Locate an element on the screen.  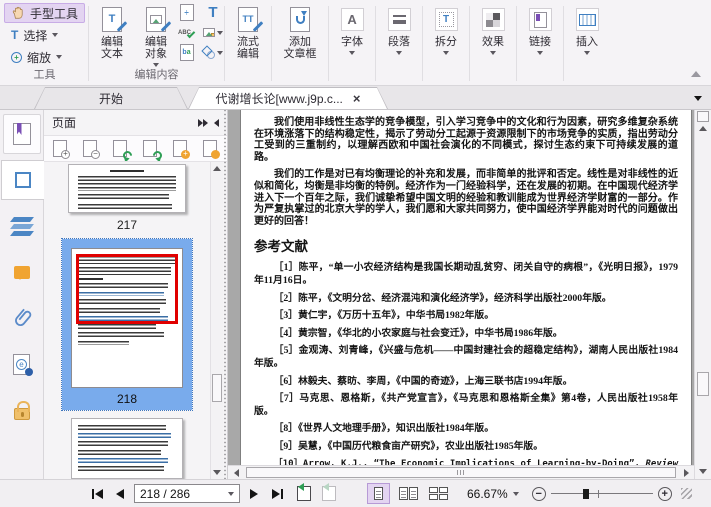
shrink-thumbnails-button: − is located at coordinates (89, 149).